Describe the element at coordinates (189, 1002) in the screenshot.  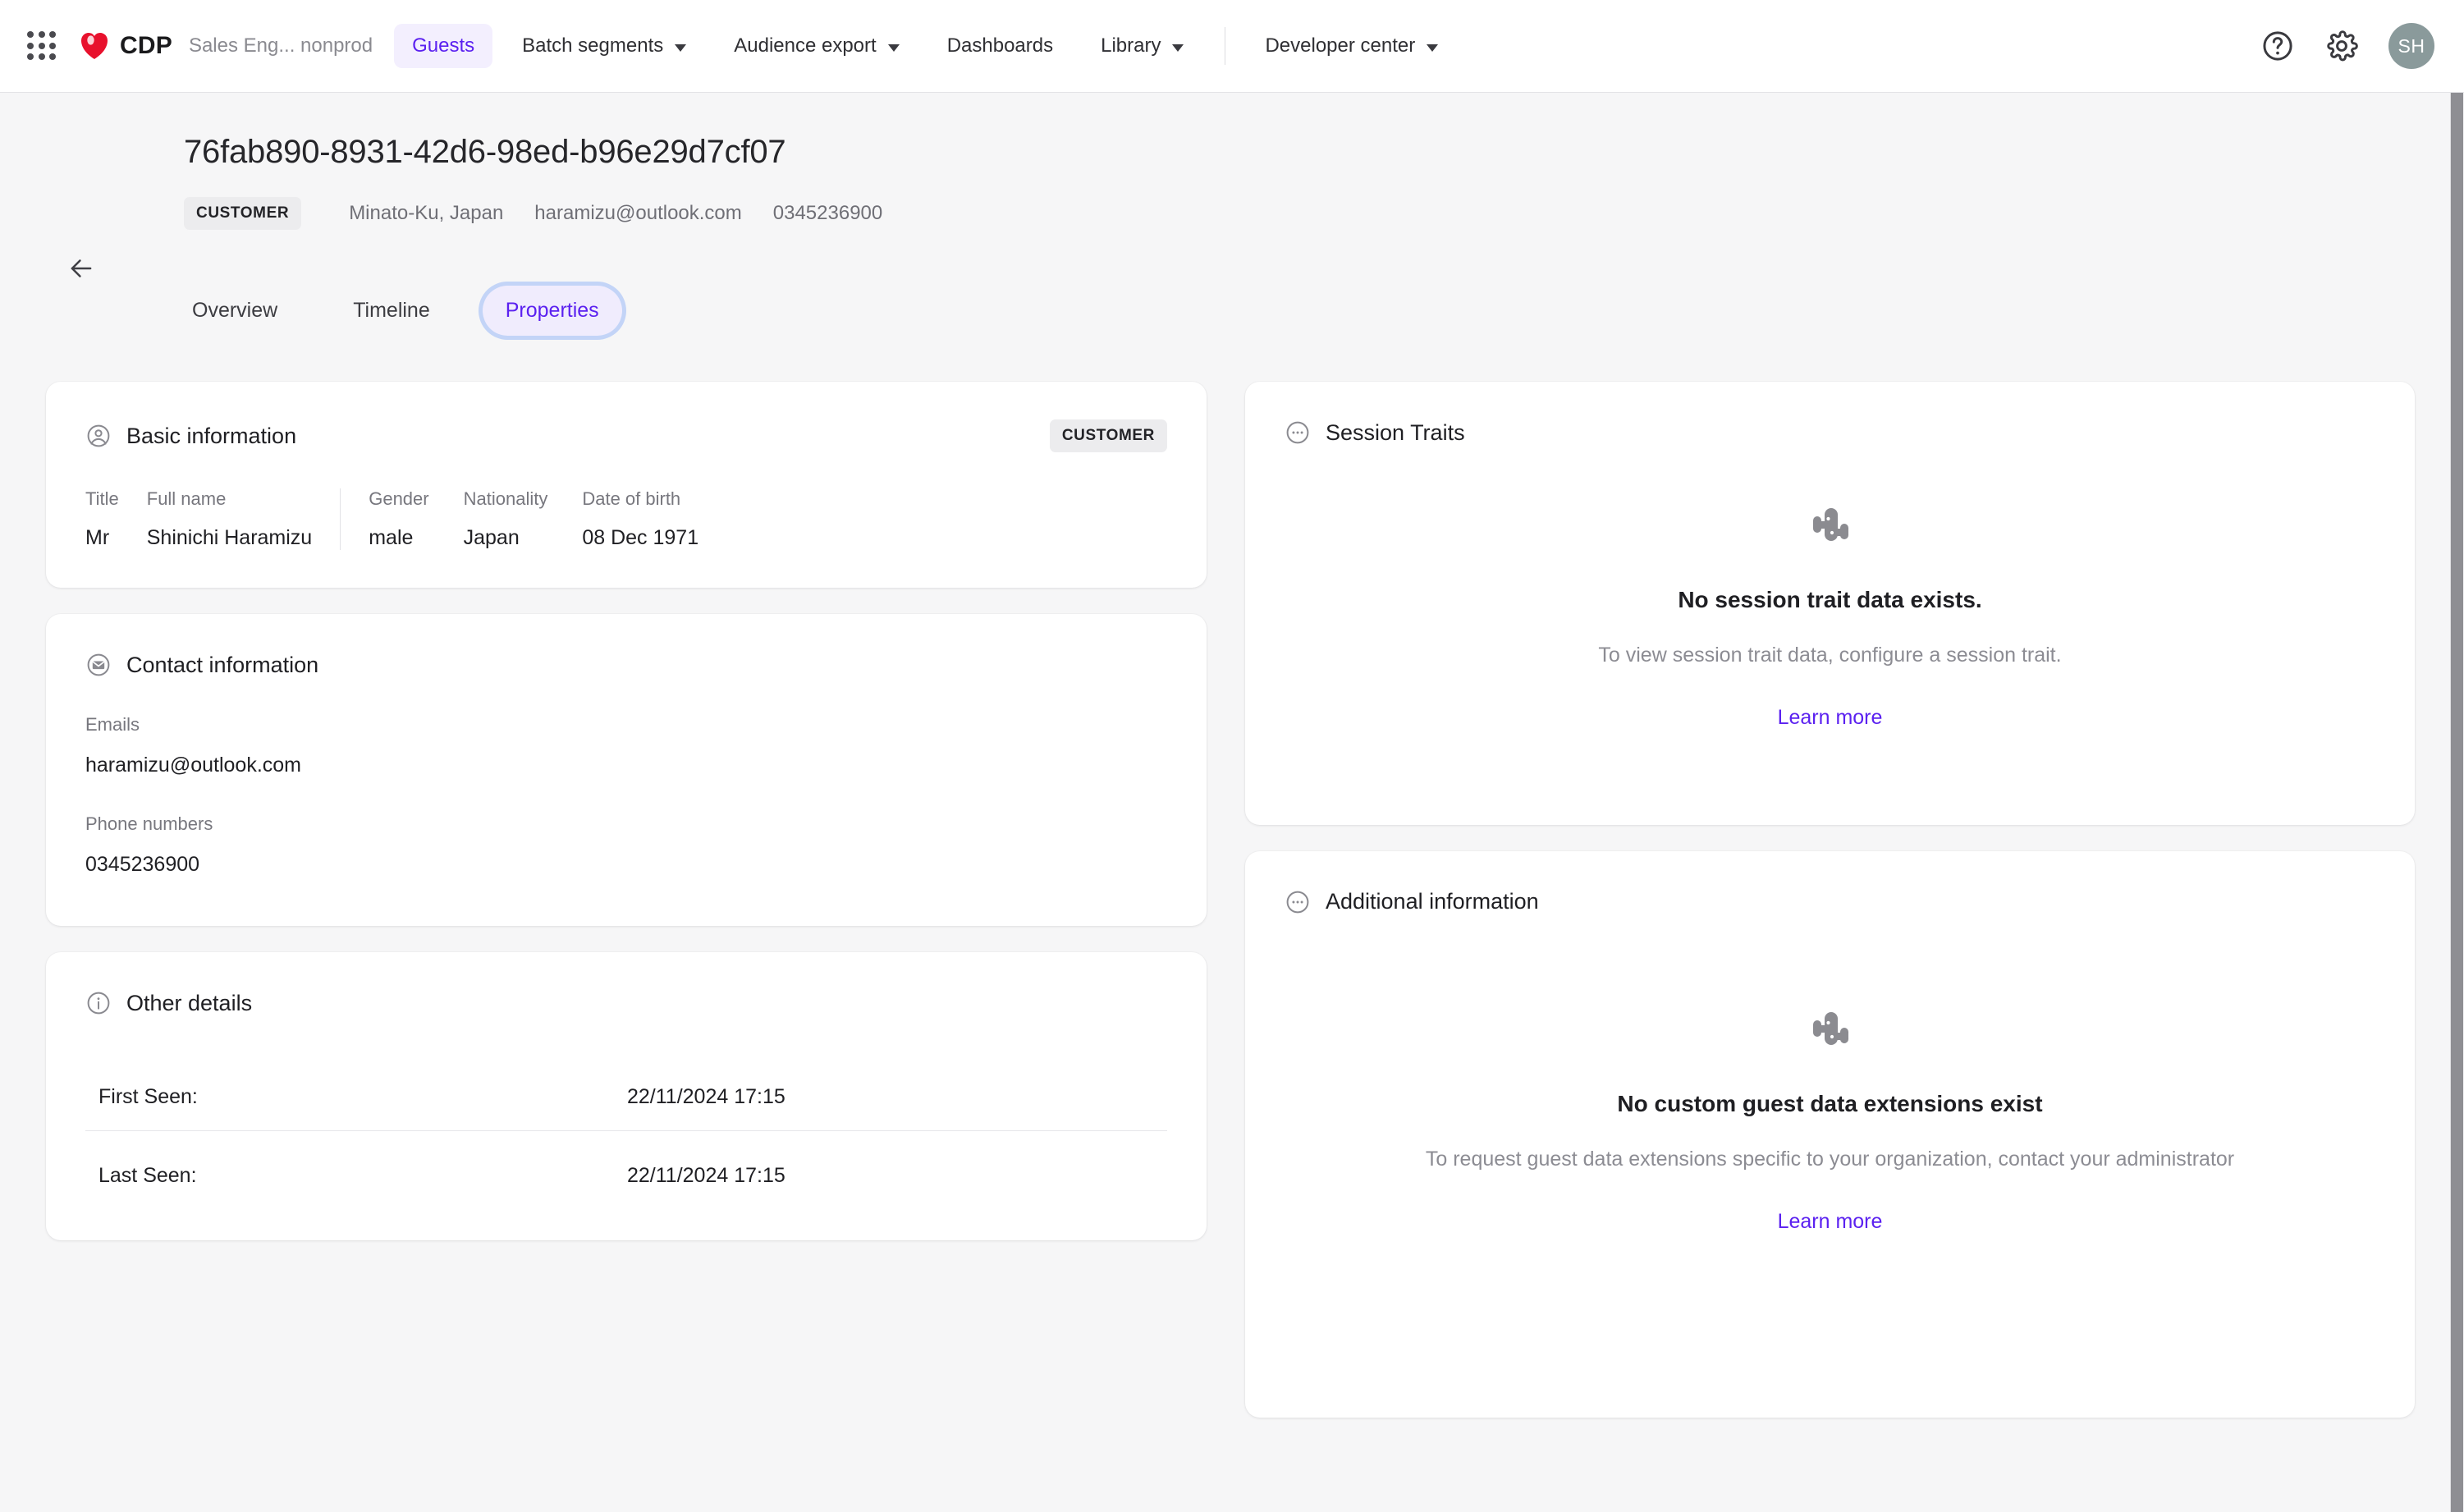
I see `card-title: Other details` at that location.